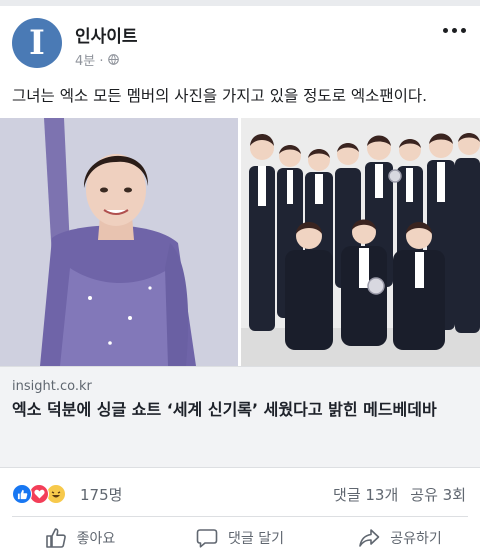  I want to click on reaction-icons, so click(43, 494).